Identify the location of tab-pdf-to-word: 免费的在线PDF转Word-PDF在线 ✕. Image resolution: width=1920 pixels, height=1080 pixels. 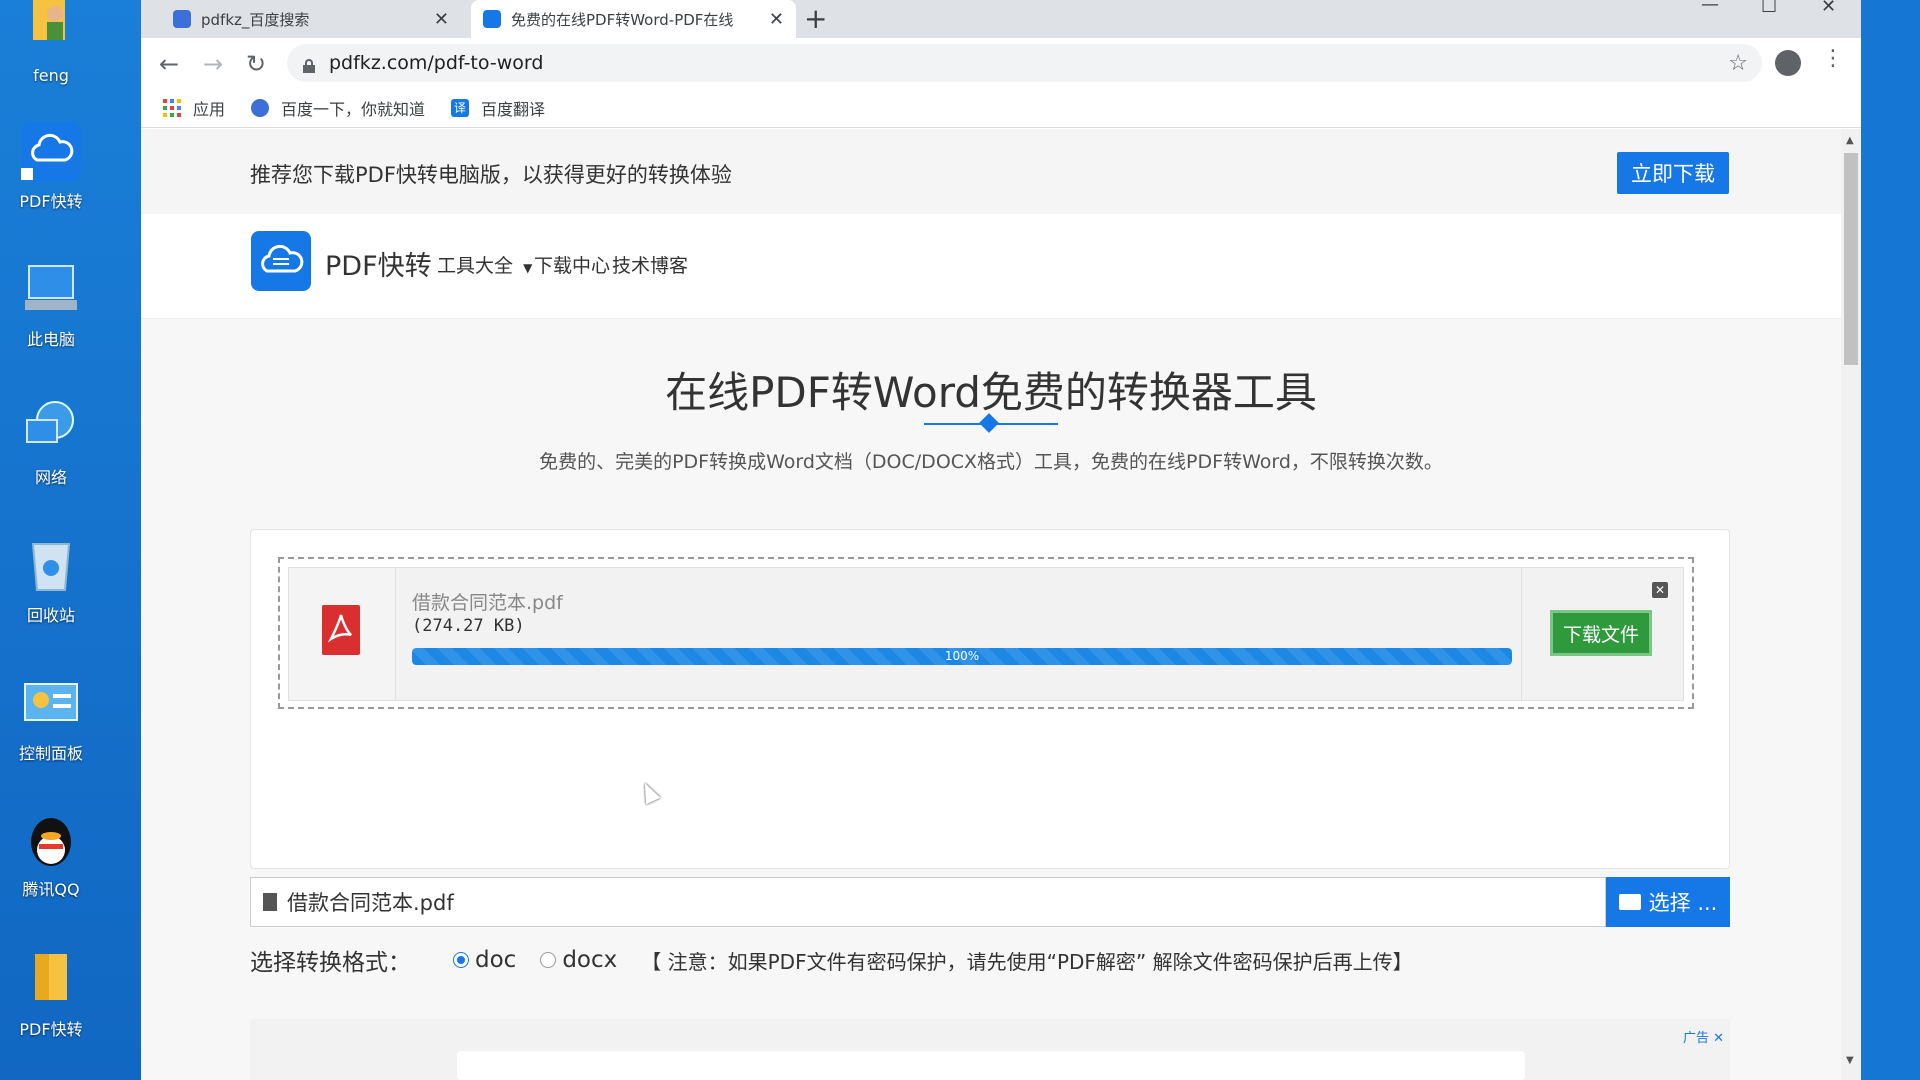
(633, 19).